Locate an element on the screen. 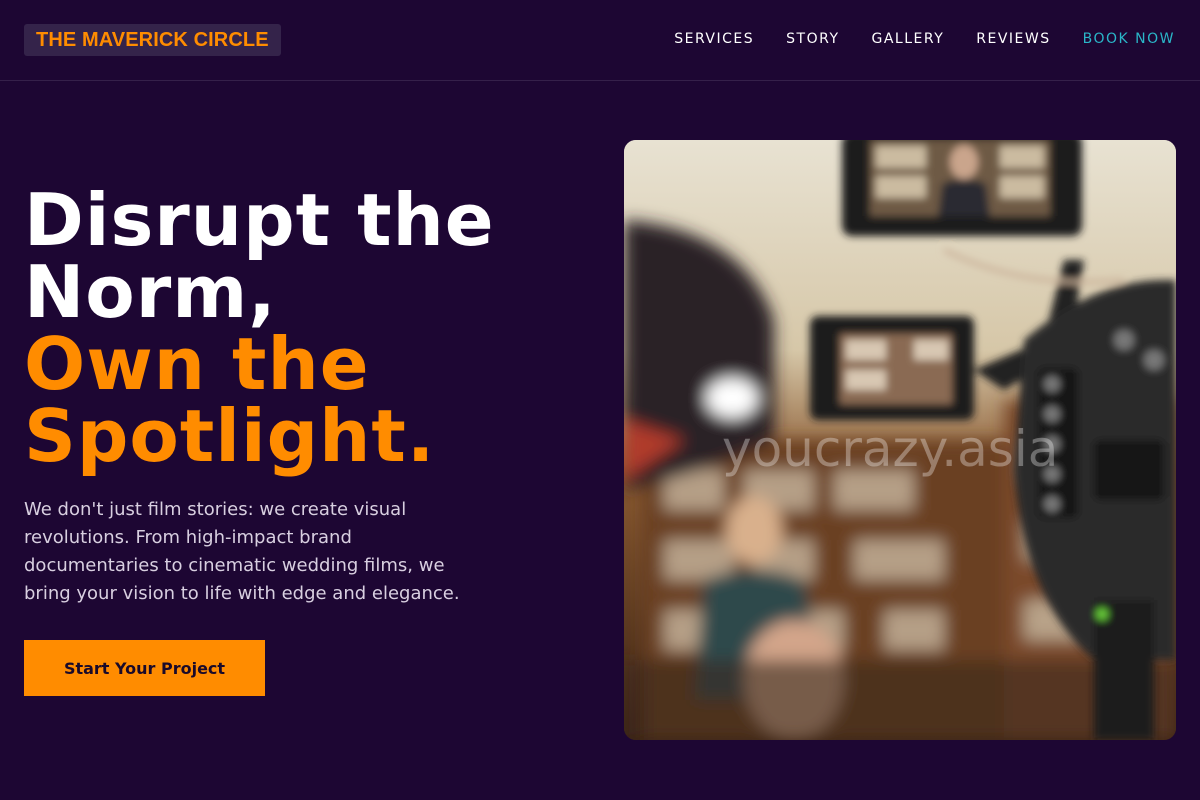 This screenshot has width=1200, height=800. brand-logo: THE MAVERICK CIRCLE is located at coordinates (152, 40).